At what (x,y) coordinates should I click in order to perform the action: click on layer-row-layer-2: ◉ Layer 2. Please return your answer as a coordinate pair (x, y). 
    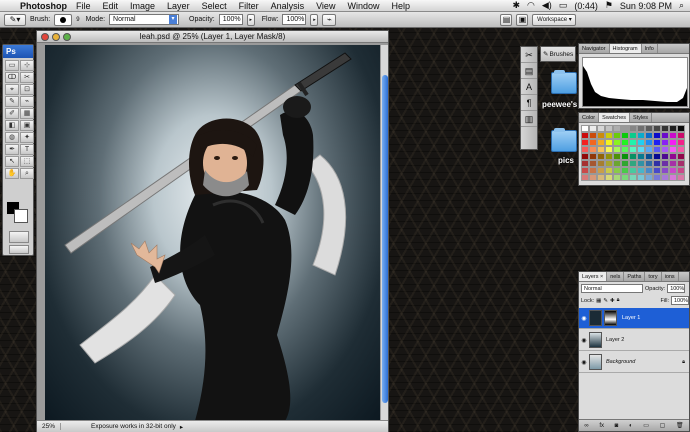
    Looking at the image, I should click on (634, 340).